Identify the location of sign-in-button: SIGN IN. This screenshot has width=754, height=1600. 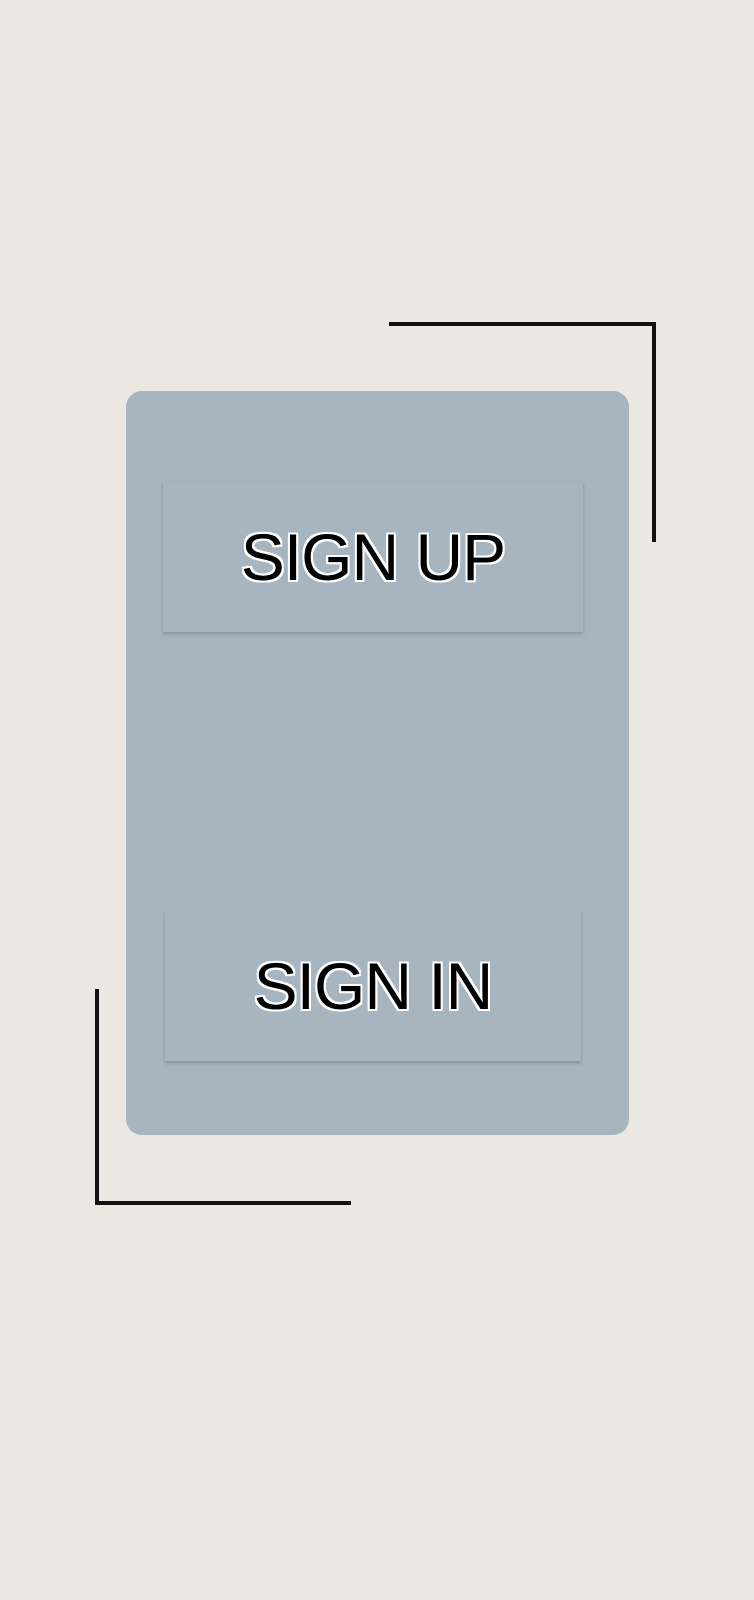
(373, 986).